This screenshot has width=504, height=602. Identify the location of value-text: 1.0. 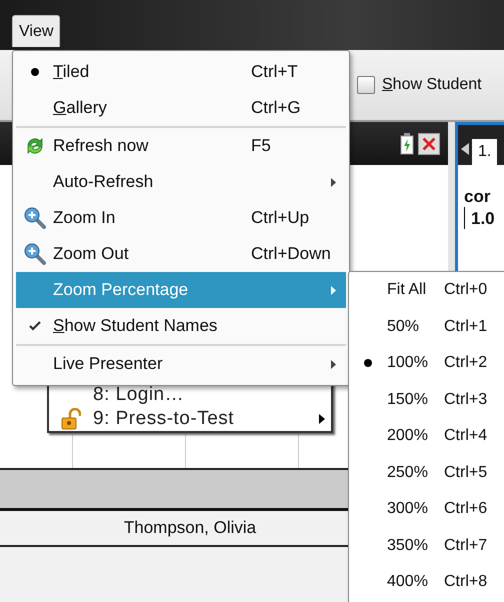
(484, 218).